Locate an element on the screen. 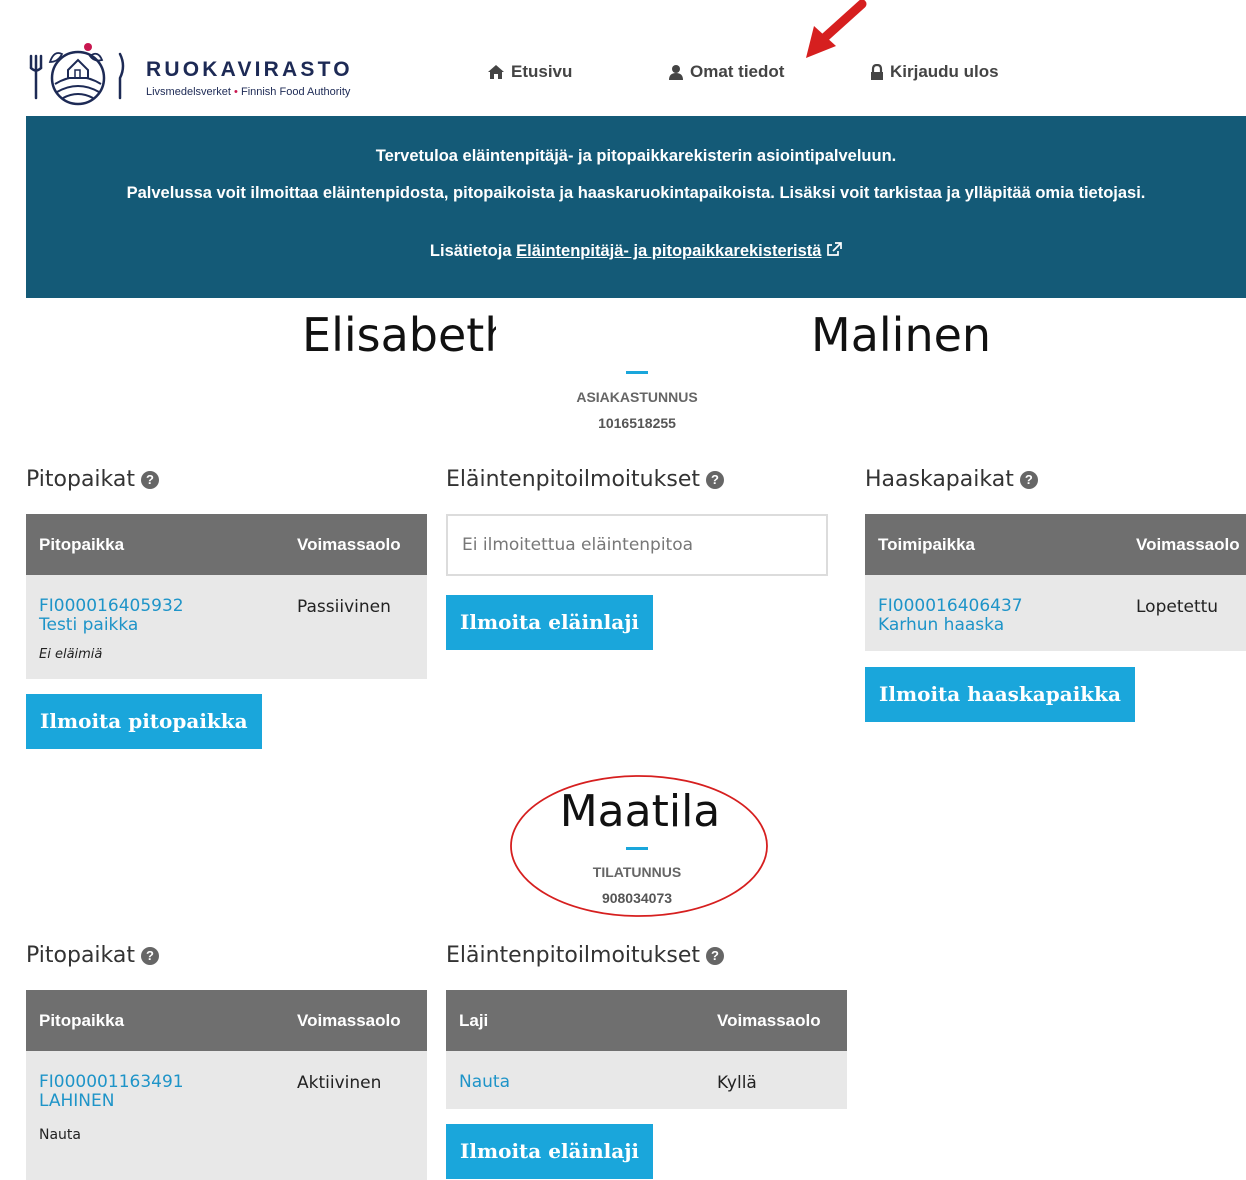 This screenshot has width=1246, height=1180. status-cell: Aktiivinen is located at coordinates (355, 1115).